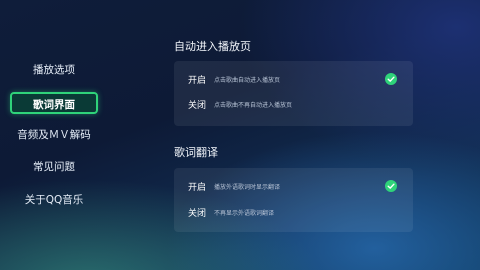 This screenshot has height=270, width=480. What do you see at coordinates (293, 105) in the screenshot?
I see `option-autoplay-off: 关闭 点击歌曲不再自动进入播放页` at bounding box center [293, 105].